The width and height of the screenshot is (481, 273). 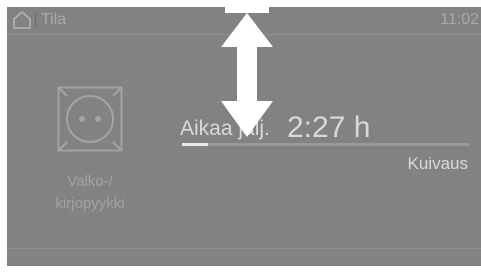 What do you see at coordinates (90, 181) in the screenshot?
I see `program-name-line-1: Valko-/` at bounding box center [90, 181].